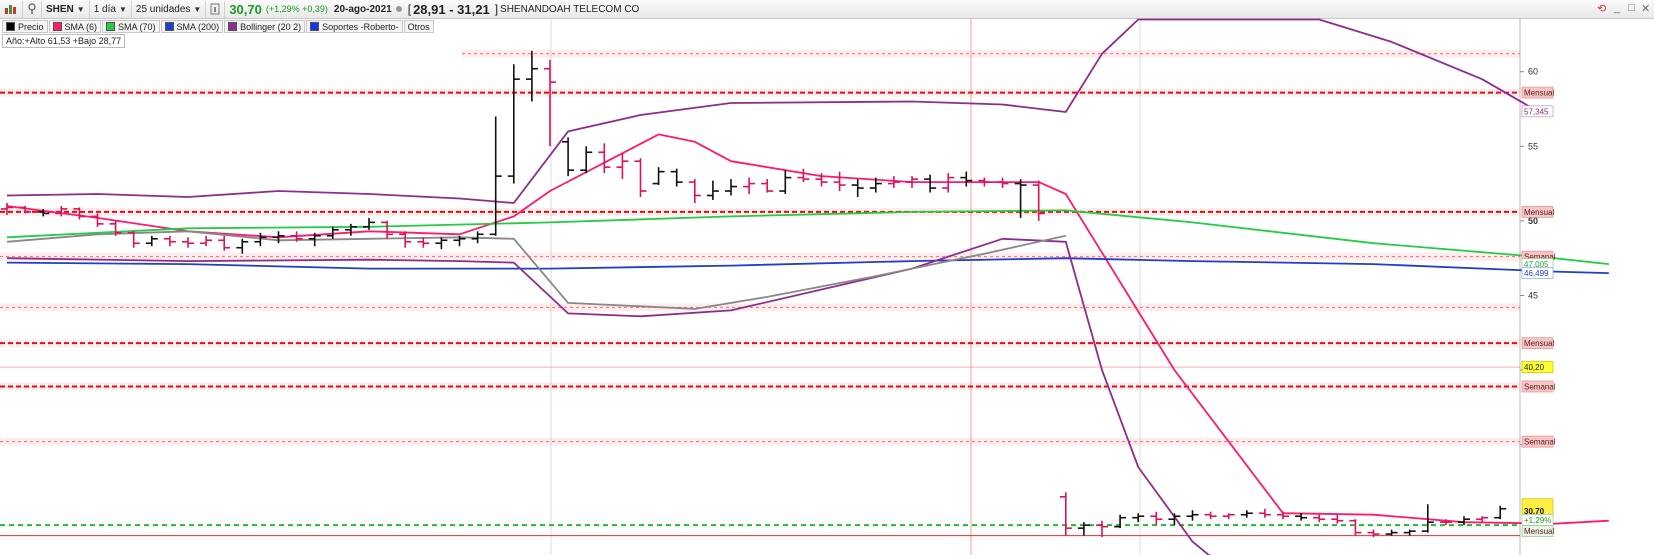  I want to click on axis-tick-label: 60, so click(1533, 72).